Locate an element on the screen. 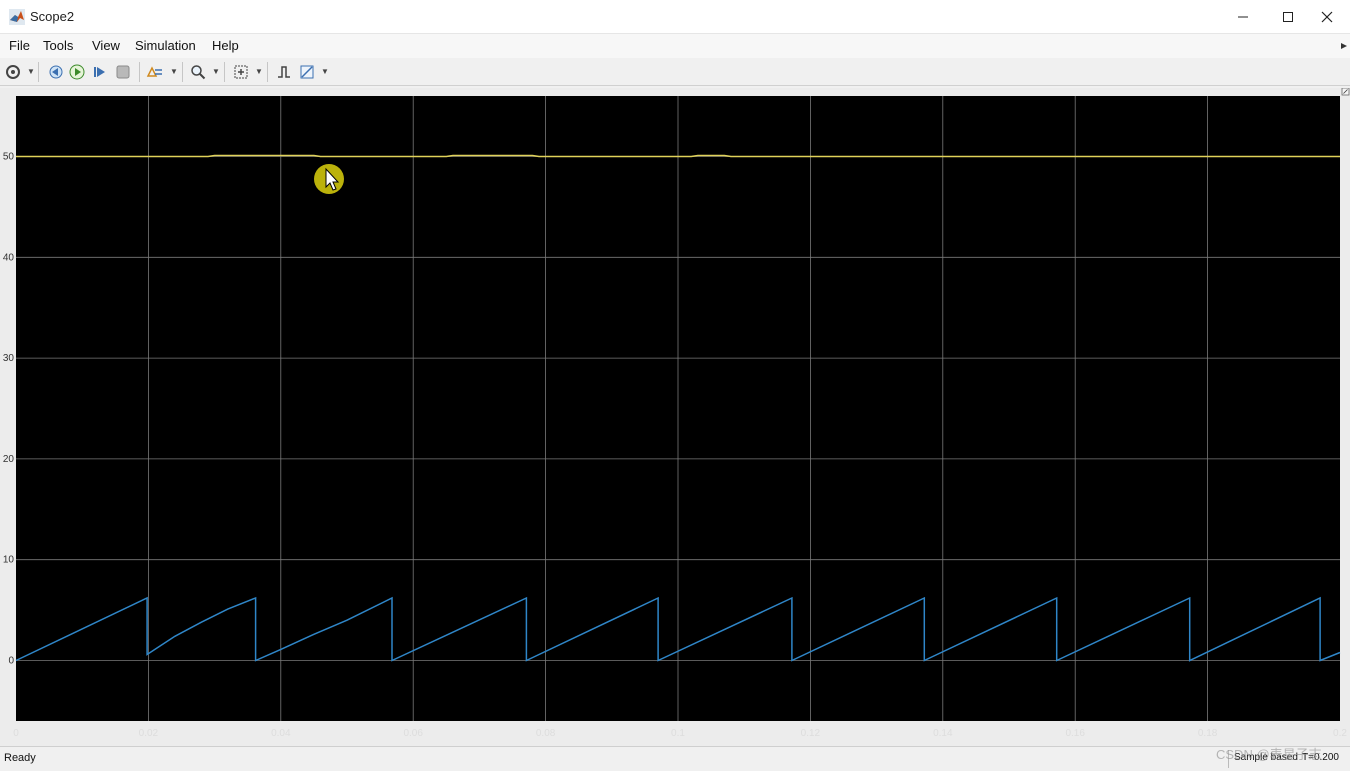 Image resolution: width=1350 pixels, height=771 pixels. maximize-icon is located at coordinates (1288, 17).